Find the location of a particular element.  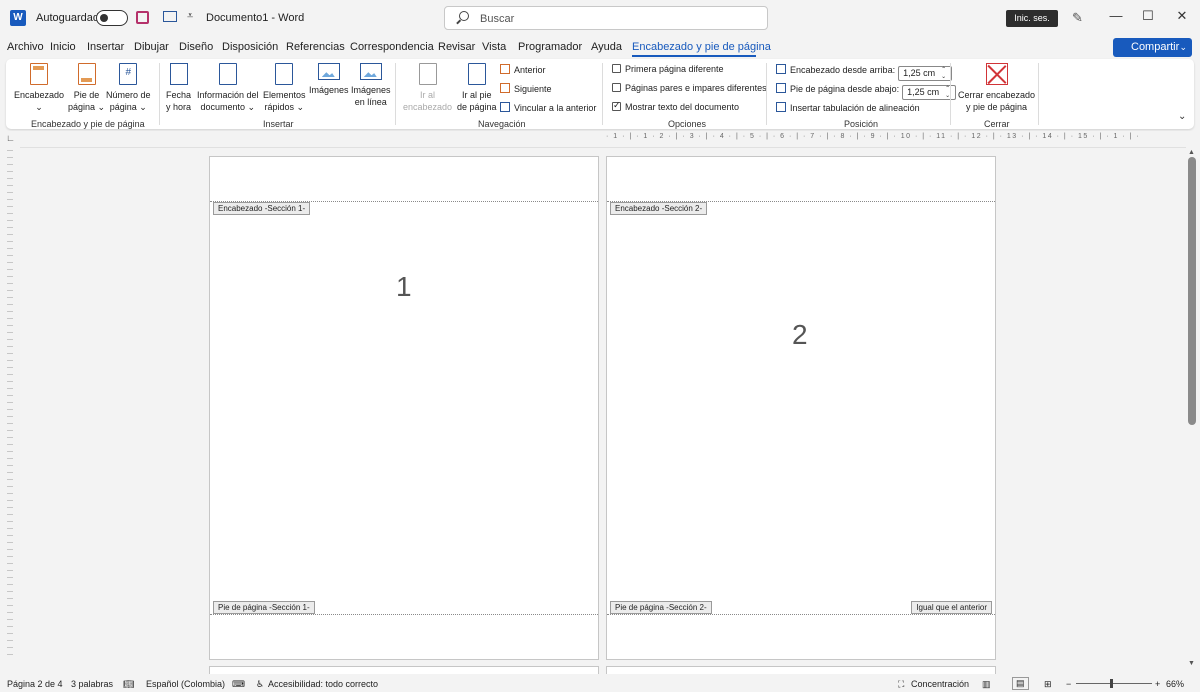

tab-disposicion: Disposición is located at coordinates (250, 47).